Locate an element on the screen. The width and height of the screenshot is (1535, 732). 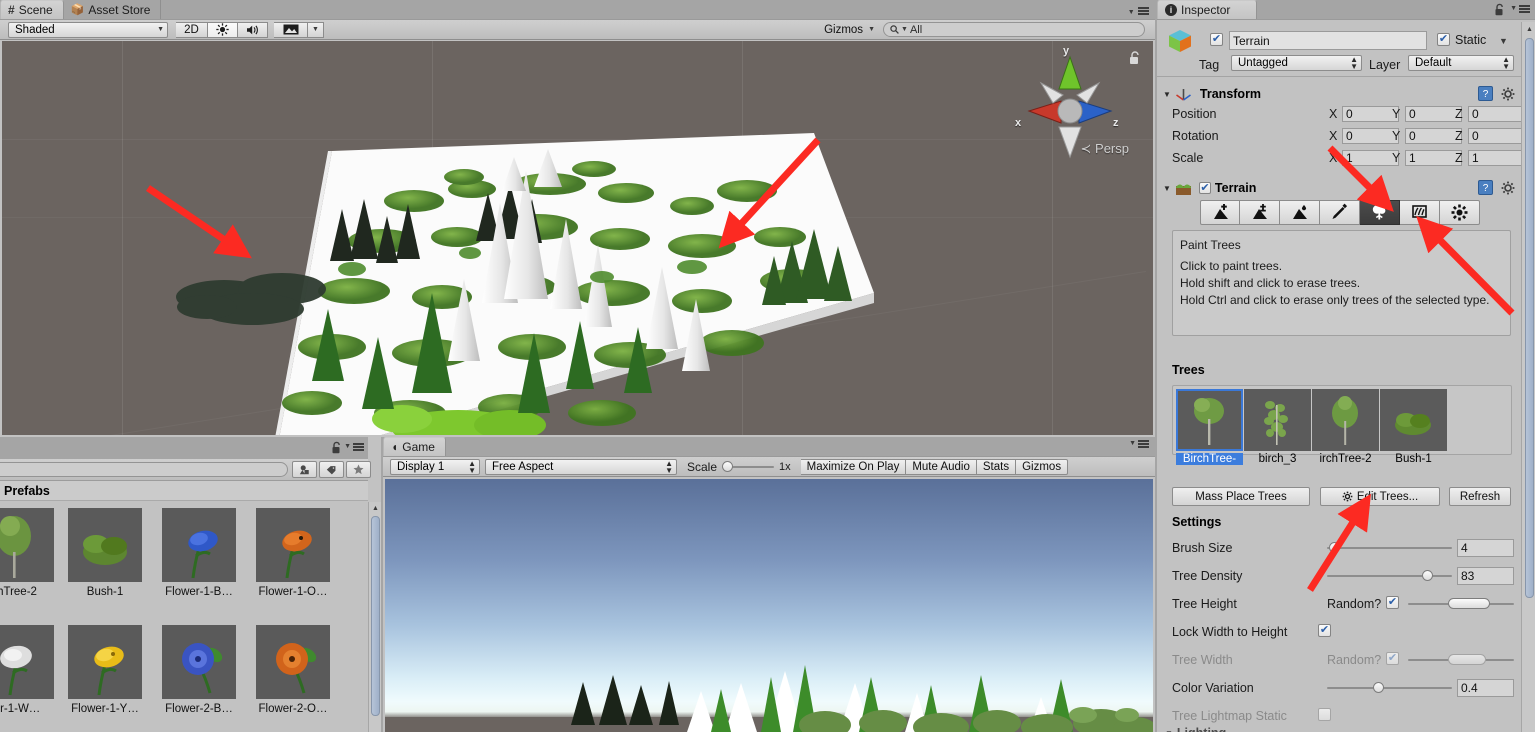
toggle-2d-button: 2D is located at coordinates (192, 29).